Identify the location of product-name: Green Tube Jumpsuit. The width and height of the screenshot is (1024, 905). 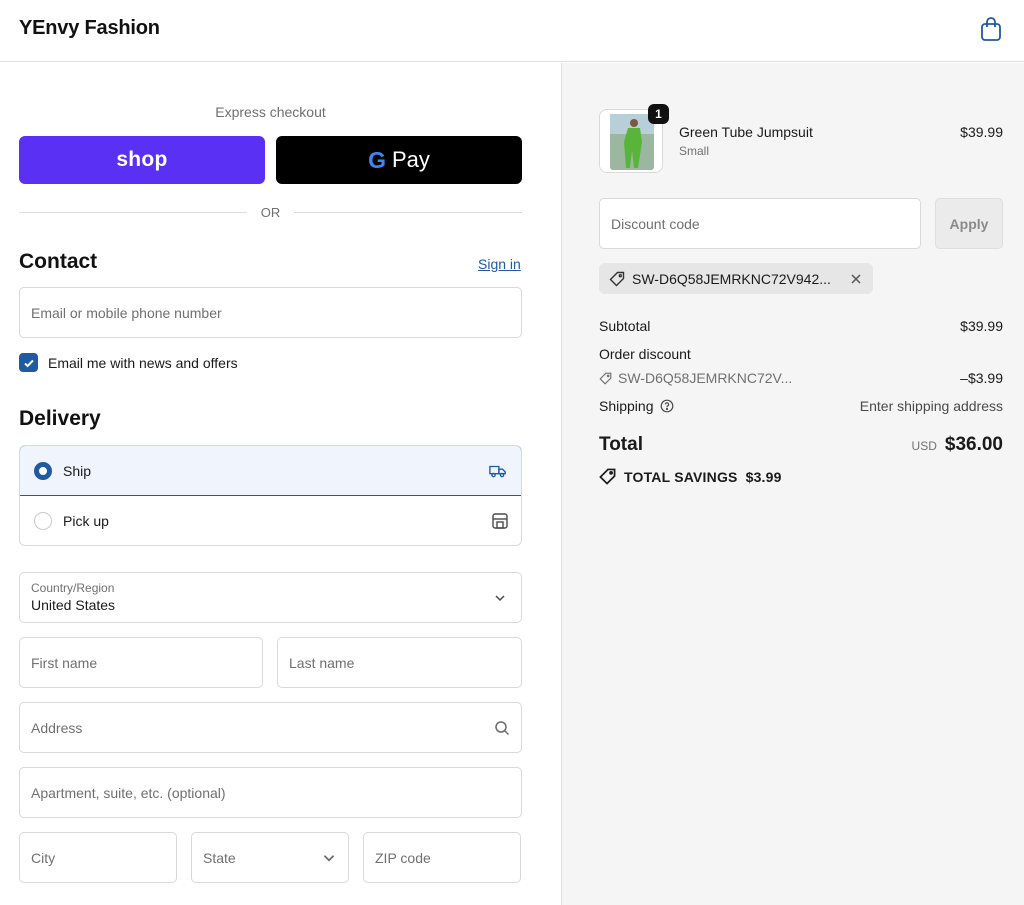
(746, 132).